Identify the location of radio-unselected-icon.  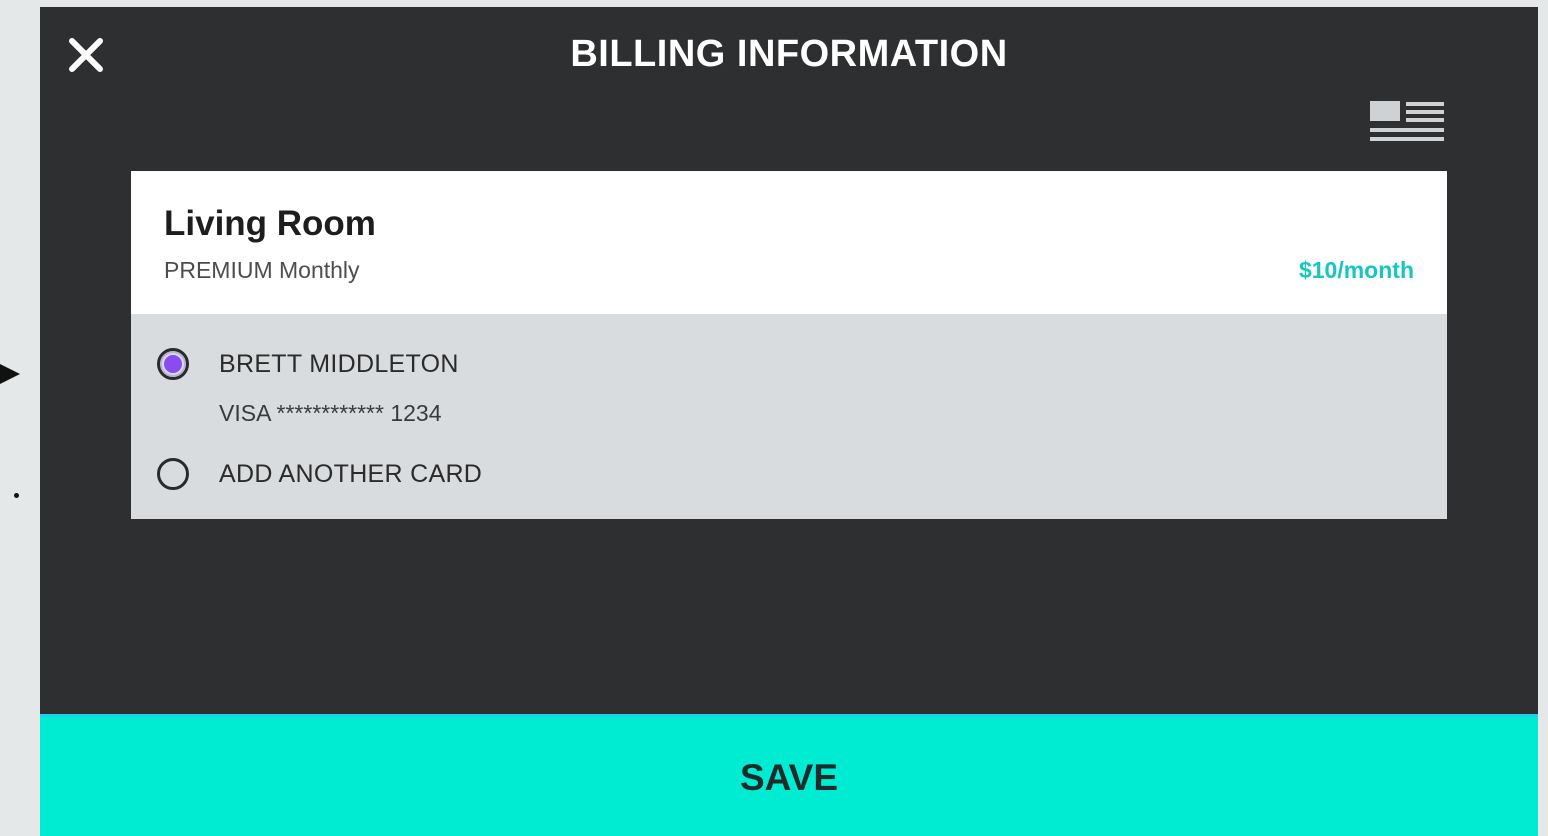
(173, 474).